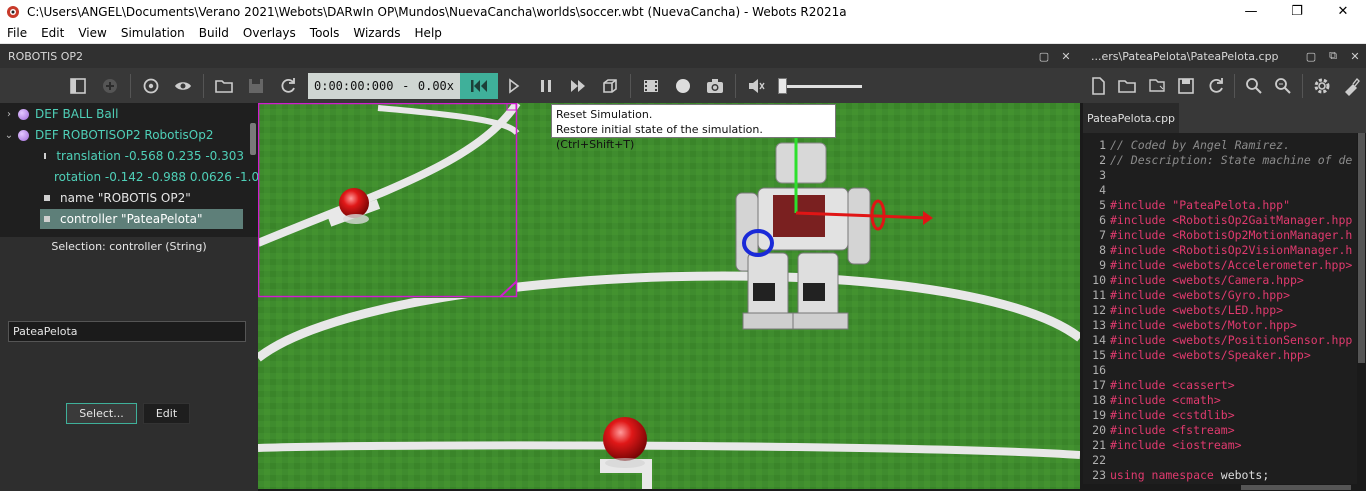 This screenshot has width=1366, height=491. Describe the element at coordinates (151, 86) in the screenshot. I see `reload-world-icon` at that location.